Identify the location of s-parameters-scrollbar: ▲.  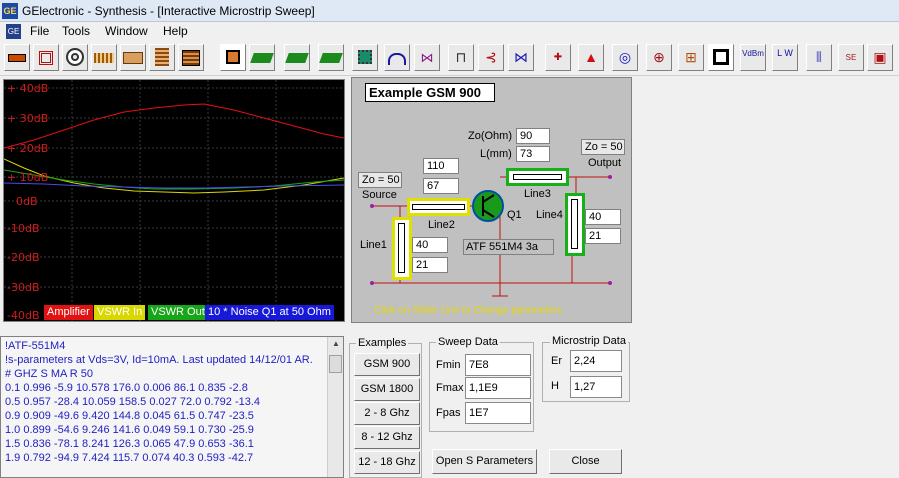
(335, 407).